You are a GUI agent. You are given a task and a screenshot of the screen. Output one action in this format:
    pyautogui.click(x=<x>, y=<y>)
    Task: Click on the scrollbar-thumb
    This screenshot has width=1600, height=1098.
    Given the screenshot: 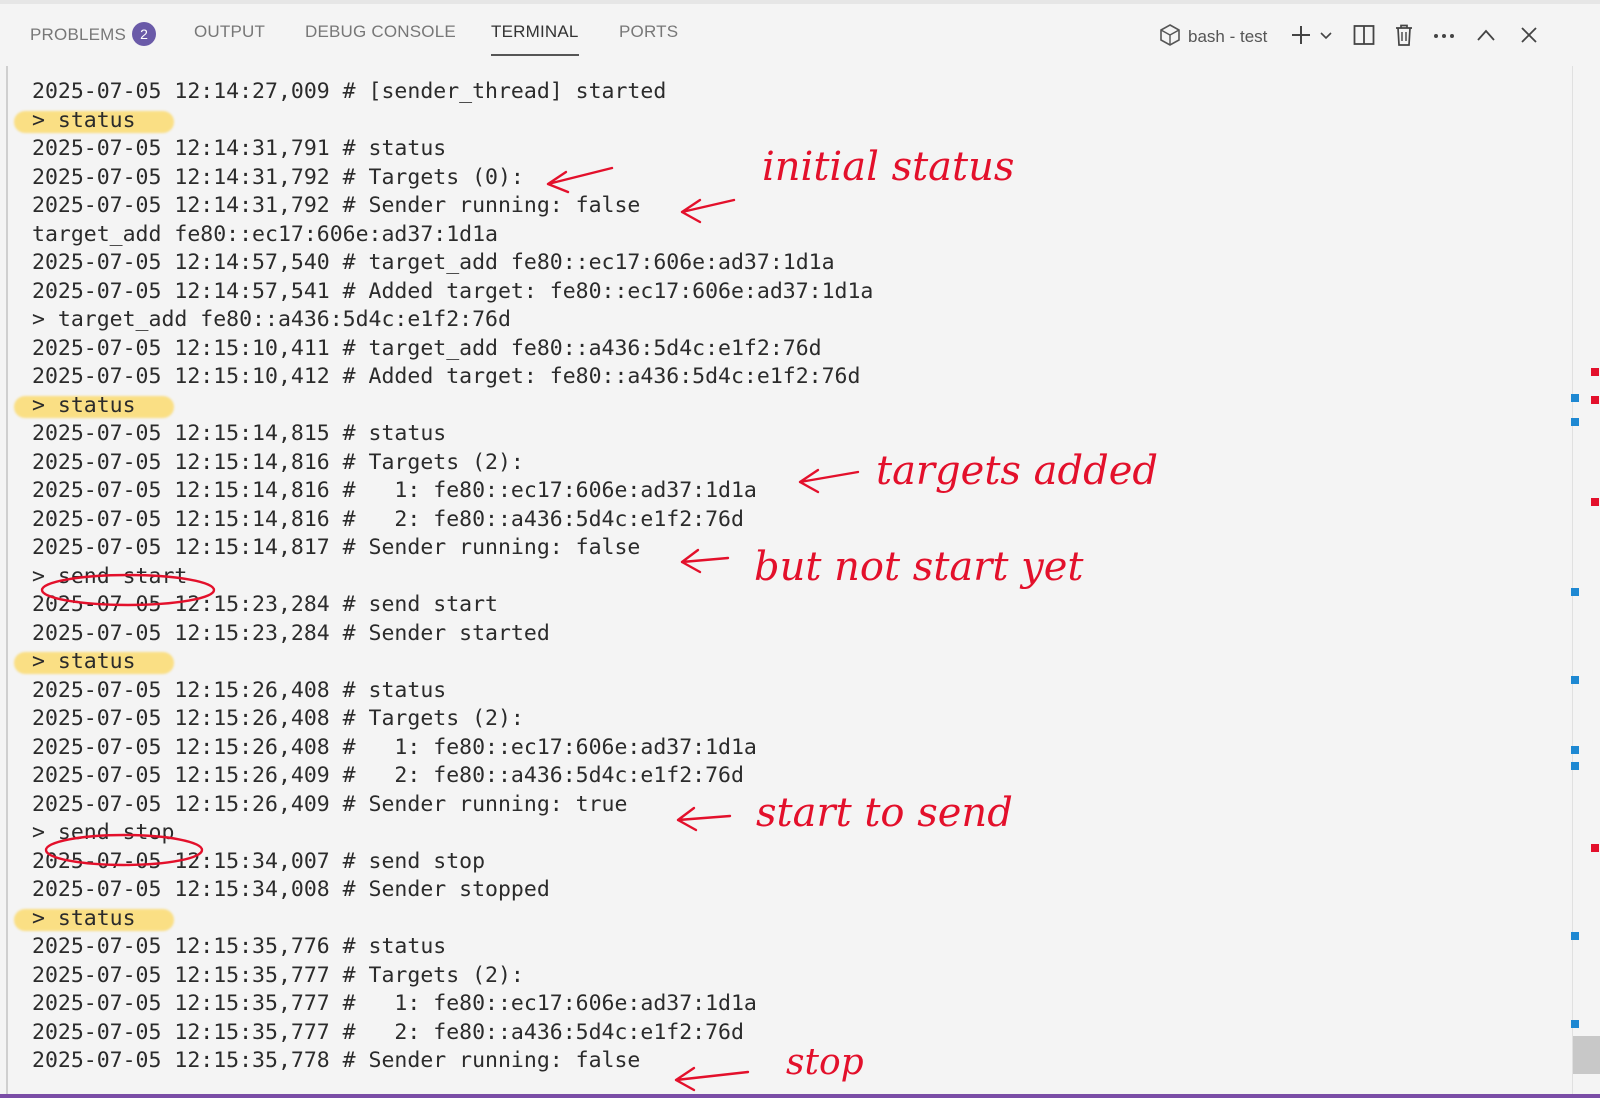 What is the action you would take?
    pyautogui.click(x=1586, y=1055)
    